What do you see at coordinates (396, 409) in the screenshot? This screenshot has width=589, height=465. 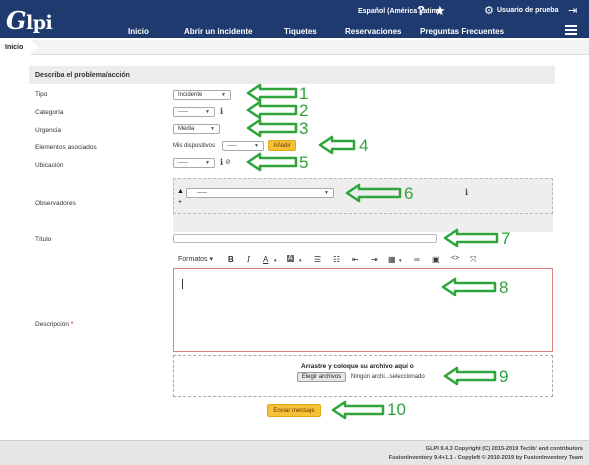 I see `annotation-10: 10` at bounding box center [396, 409].